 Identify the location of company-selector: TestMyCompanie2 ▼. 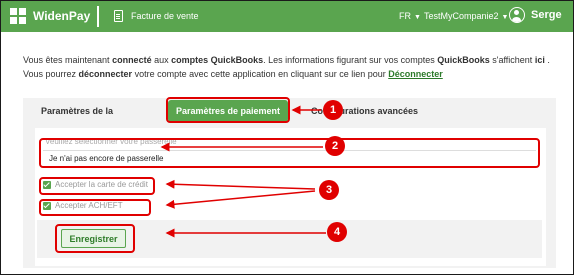
(466, 16).